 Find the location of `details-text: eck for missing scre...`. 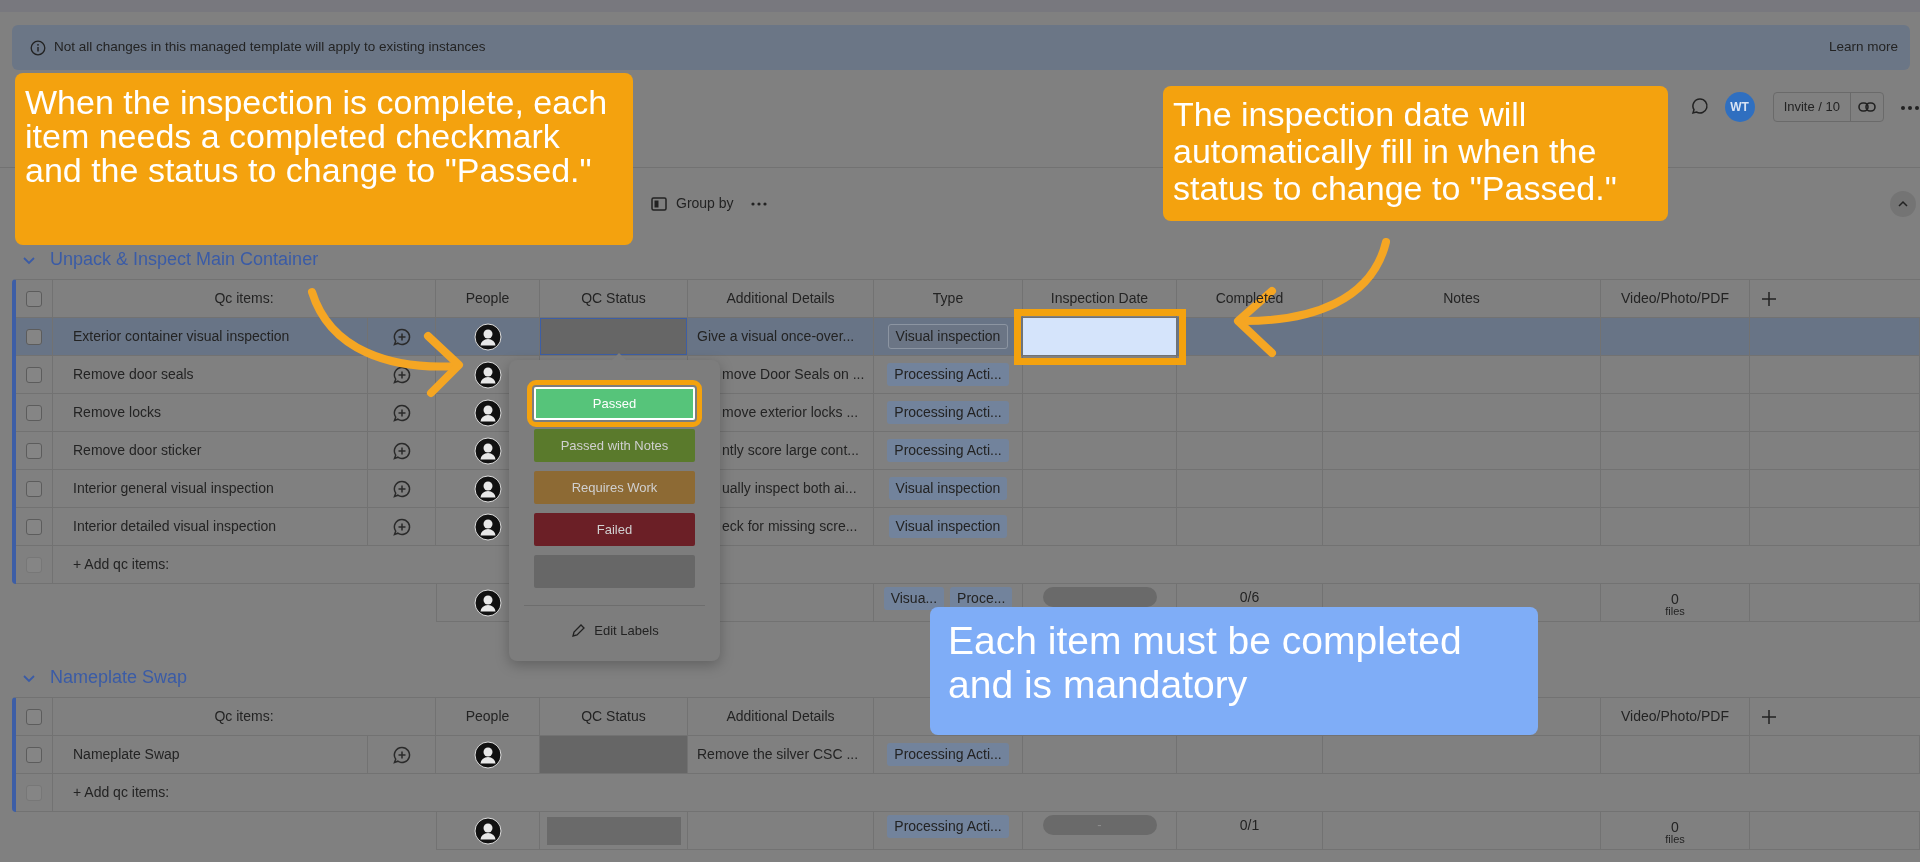

details-text: eck for missing scre... is located at coordinates (790, 526).